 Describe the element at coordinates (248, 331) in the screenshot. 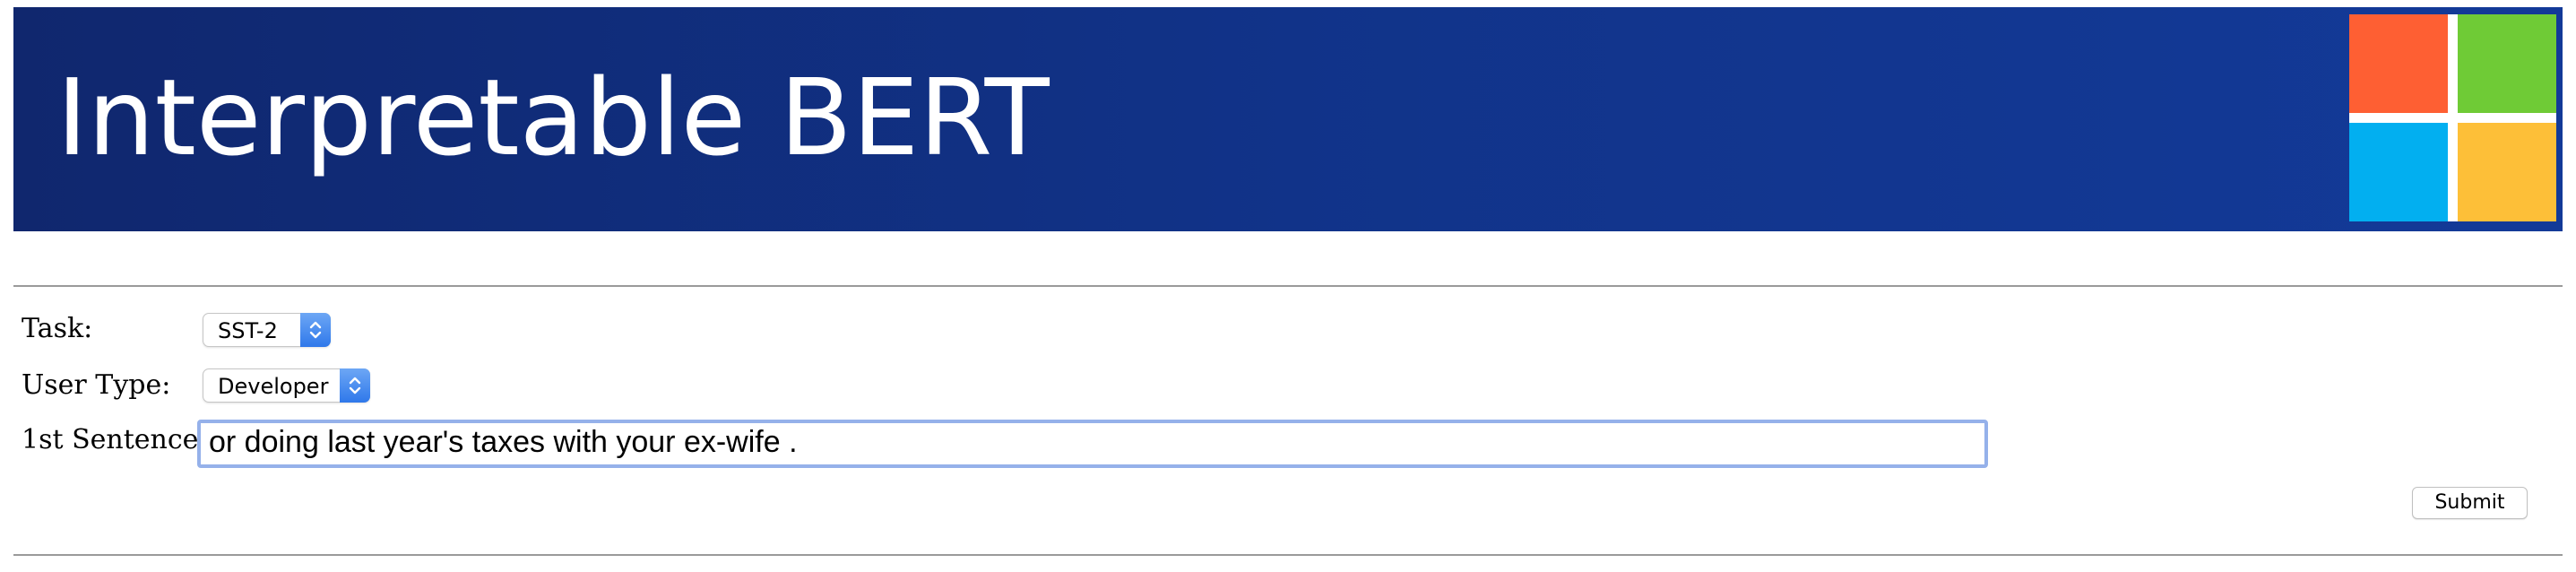

I see `task-select-value: SST-2` at that location.